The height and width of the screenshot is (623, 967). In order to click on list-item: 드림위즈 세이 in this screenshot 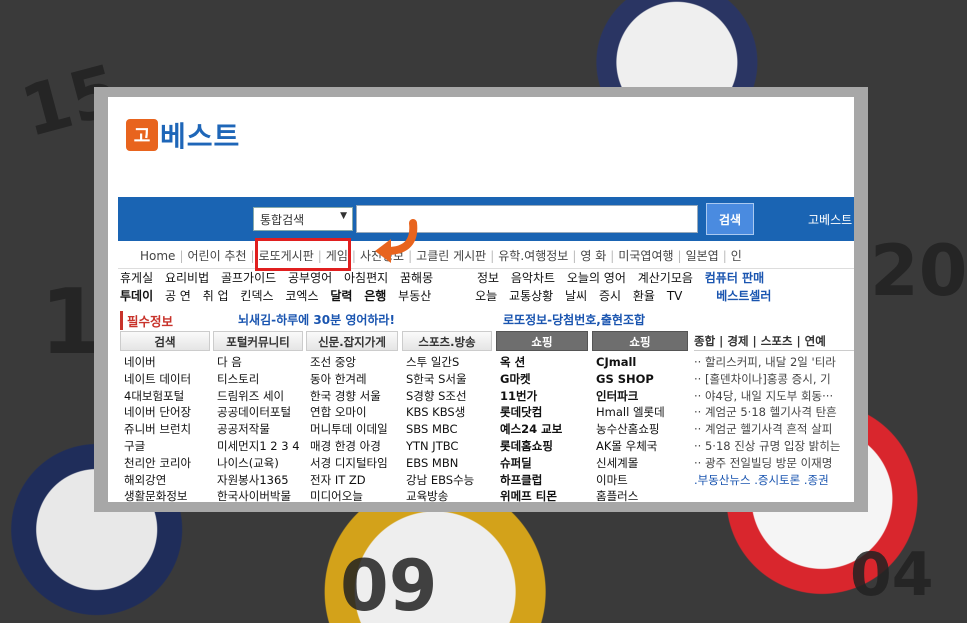, I will do `click(260, 396)`.